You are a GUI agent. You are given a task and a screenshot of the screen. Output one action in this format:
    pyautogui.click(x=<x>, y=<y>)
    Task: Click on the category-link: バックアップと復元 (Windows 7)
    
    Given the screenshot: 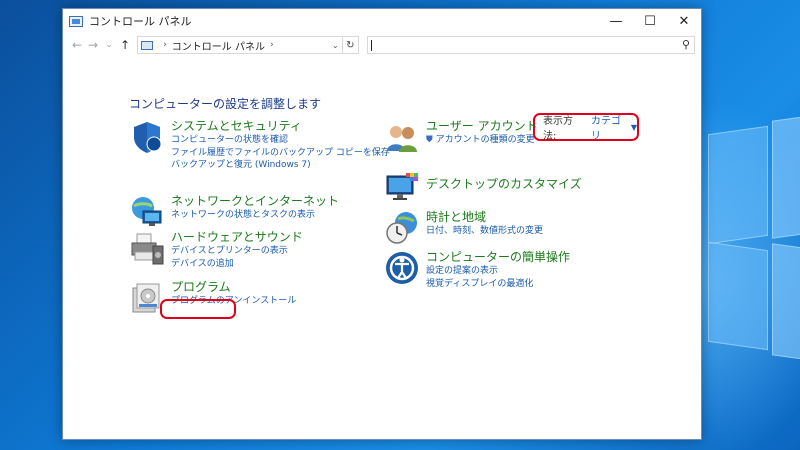 What is the action you would take?
    pyautogui.click(x=280, y=165)
    